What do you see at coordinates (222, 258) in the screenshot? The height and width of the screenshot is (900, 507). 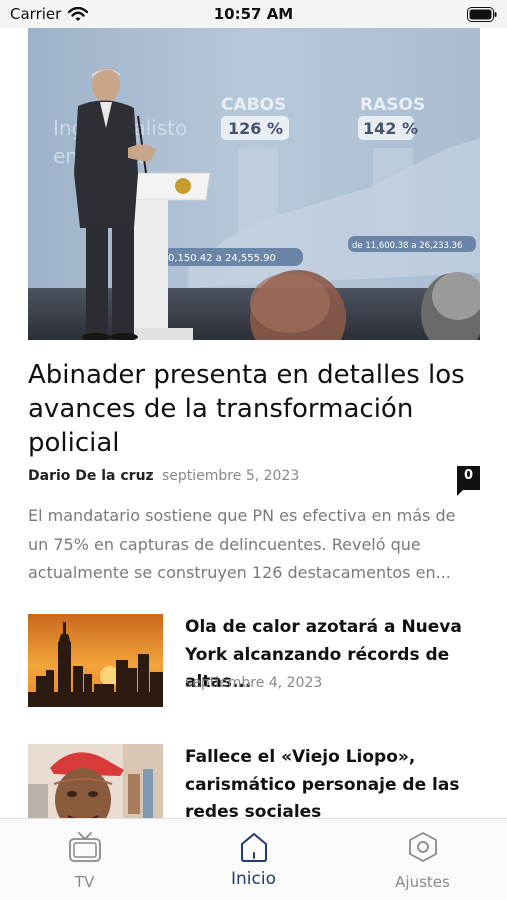 I see `hero-range-1: 0,150.42 a 24,555.90` at bounding box center [222, 258].